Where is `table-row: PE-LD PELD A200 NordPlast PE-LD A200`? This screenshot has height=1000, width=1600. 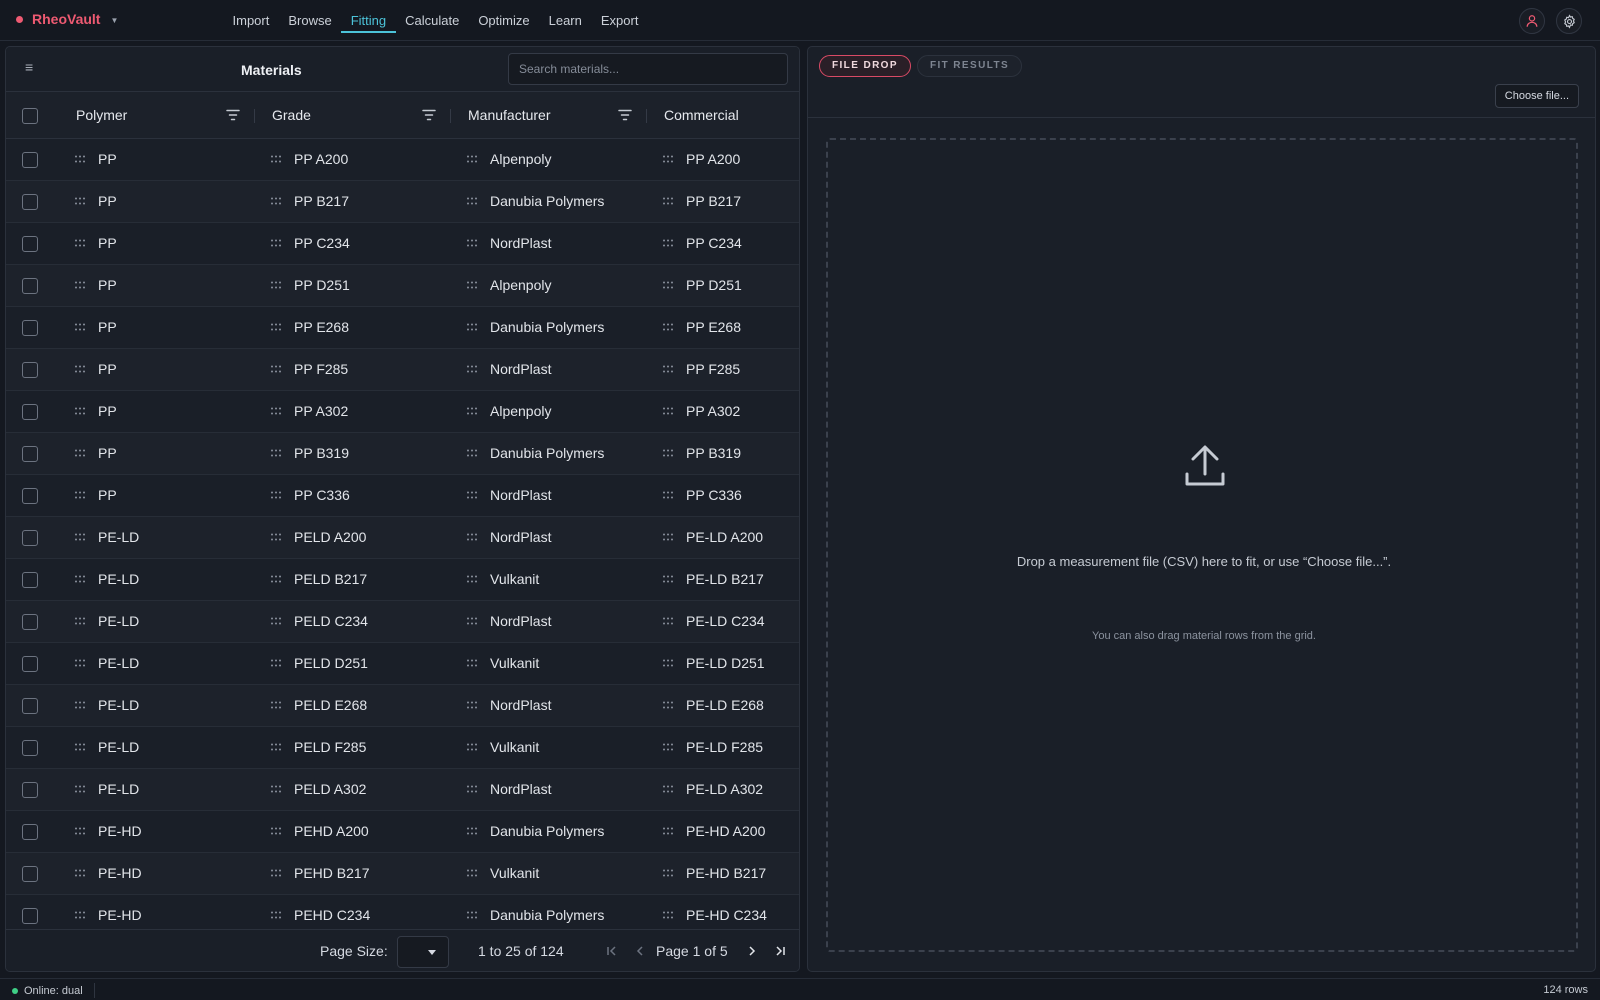 table-row: PE-LD PELD A200 NordPlast PE-LD A200 is located at coordinates (402, 538).